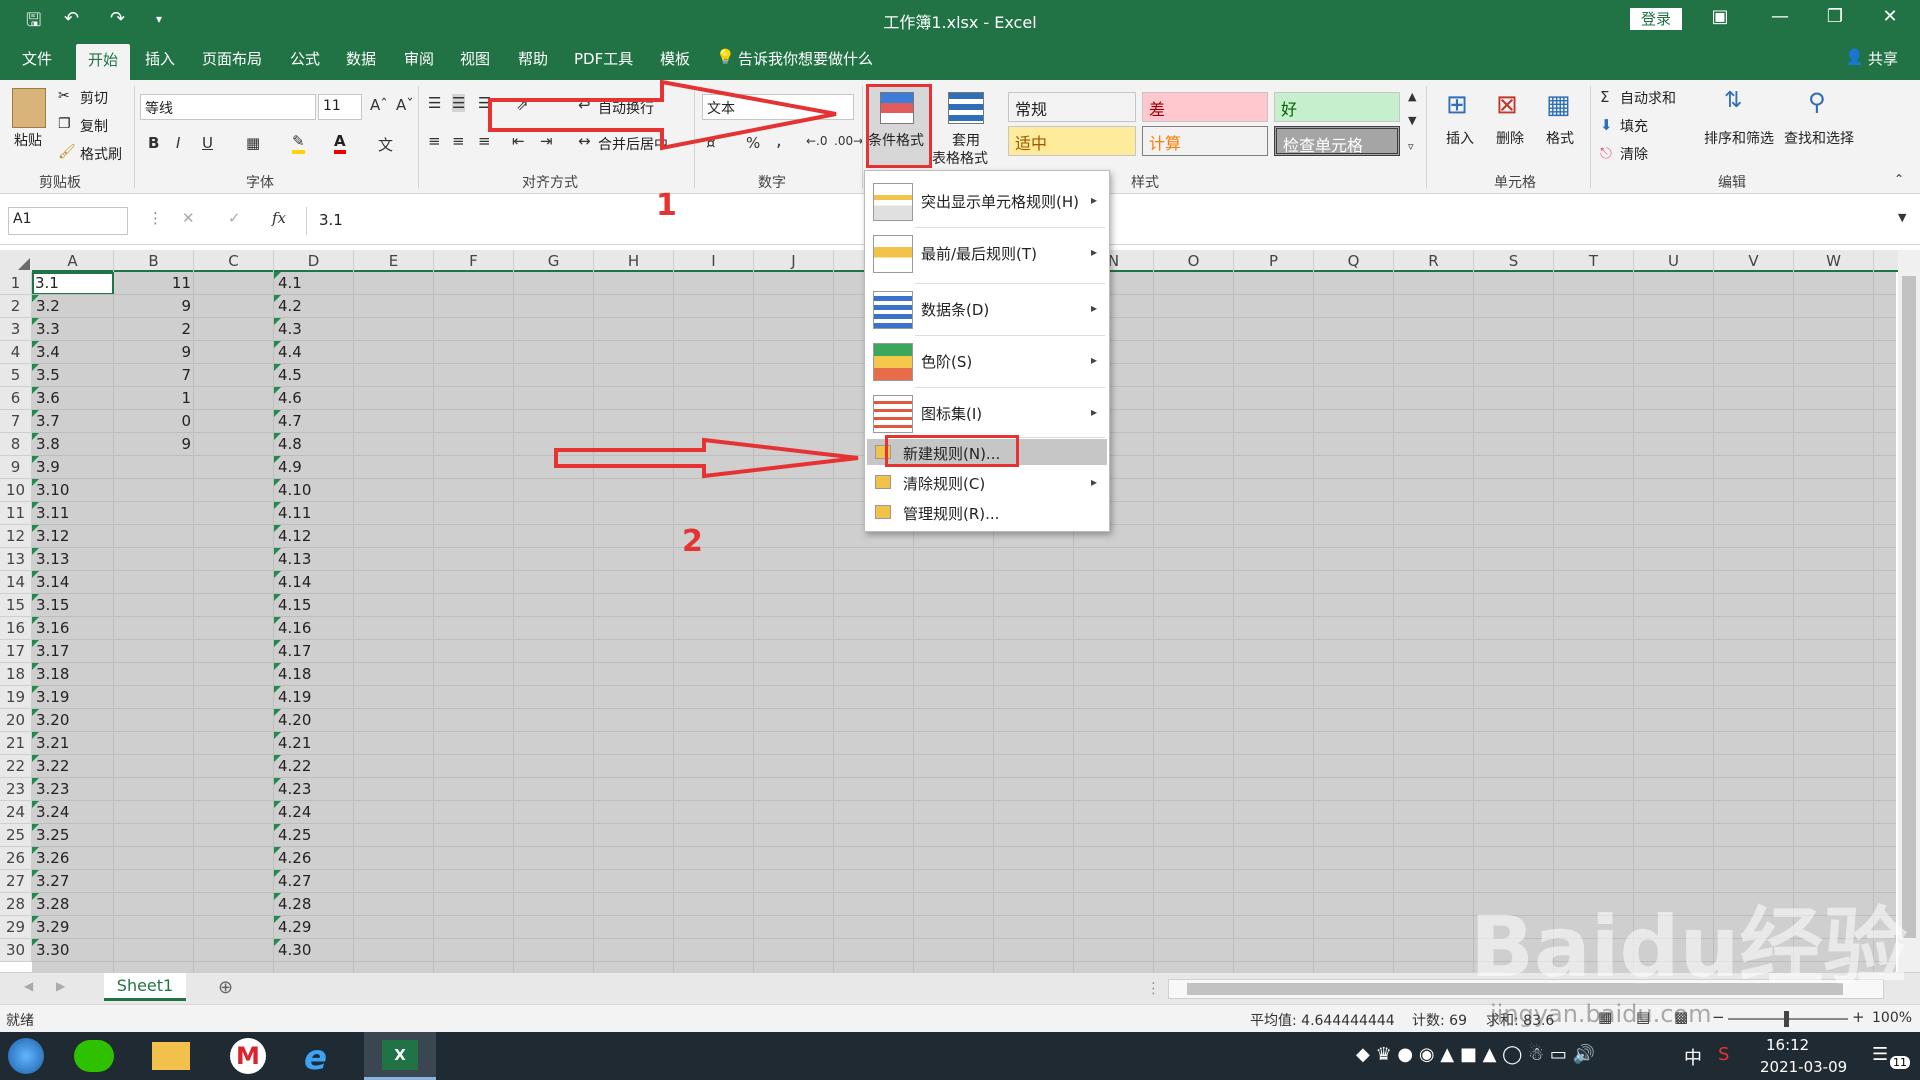 The height and width of the screenshot is (1080, 1920). I want to click on cell-d: 4.15, so click(314, 605).